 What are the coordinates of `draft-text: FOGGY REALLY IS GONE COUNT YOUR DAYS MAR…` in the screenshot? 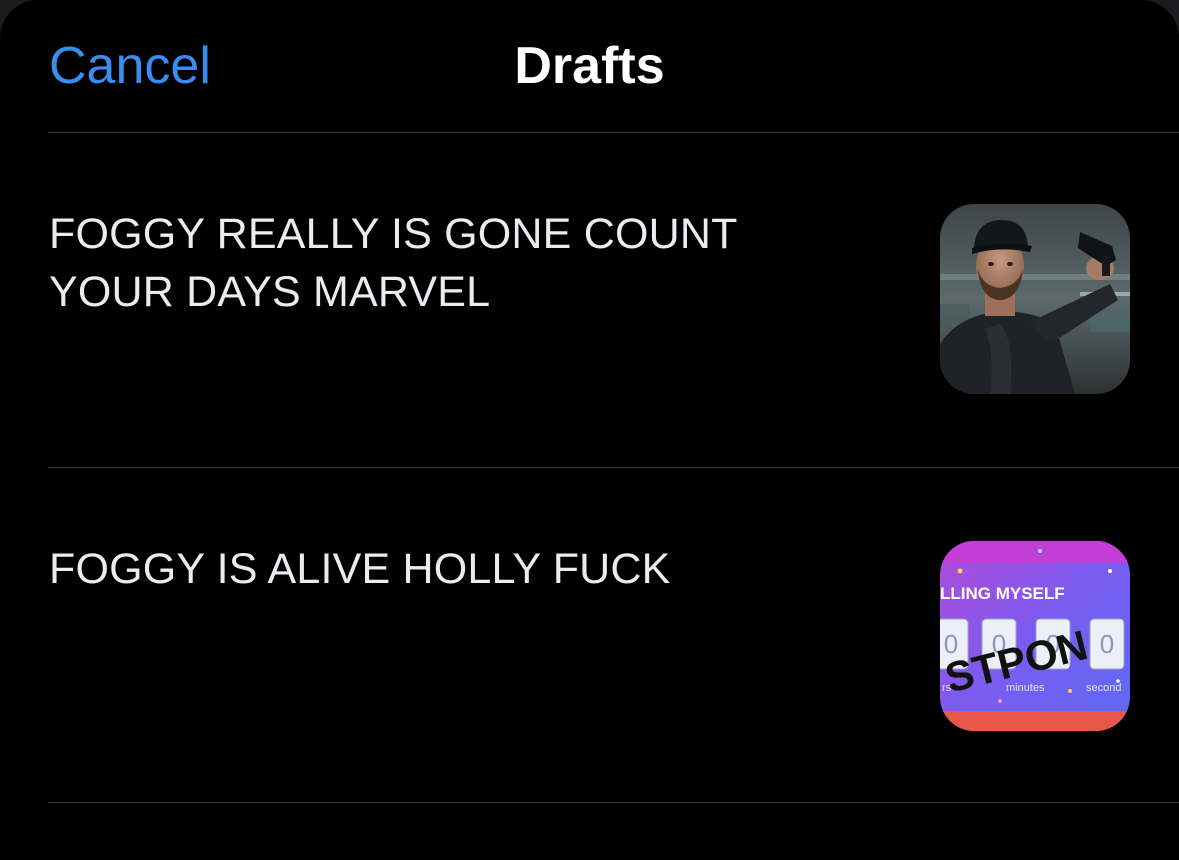 It's located at (393, 263).